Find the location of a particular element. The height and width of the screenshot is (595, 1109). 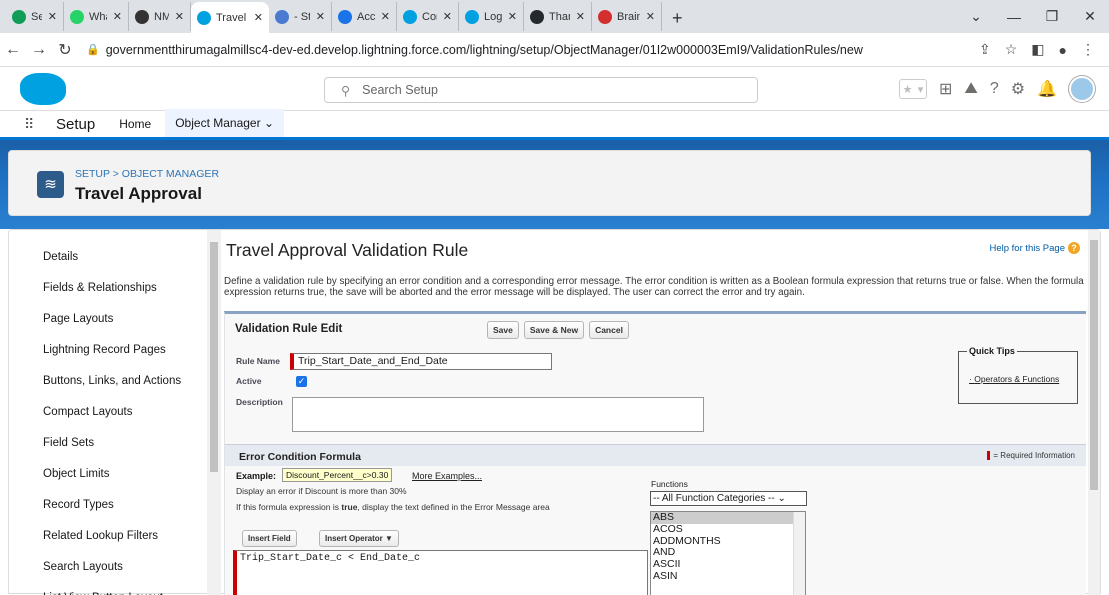

add-icon: ⊞ is located at coordinates (945, 89).